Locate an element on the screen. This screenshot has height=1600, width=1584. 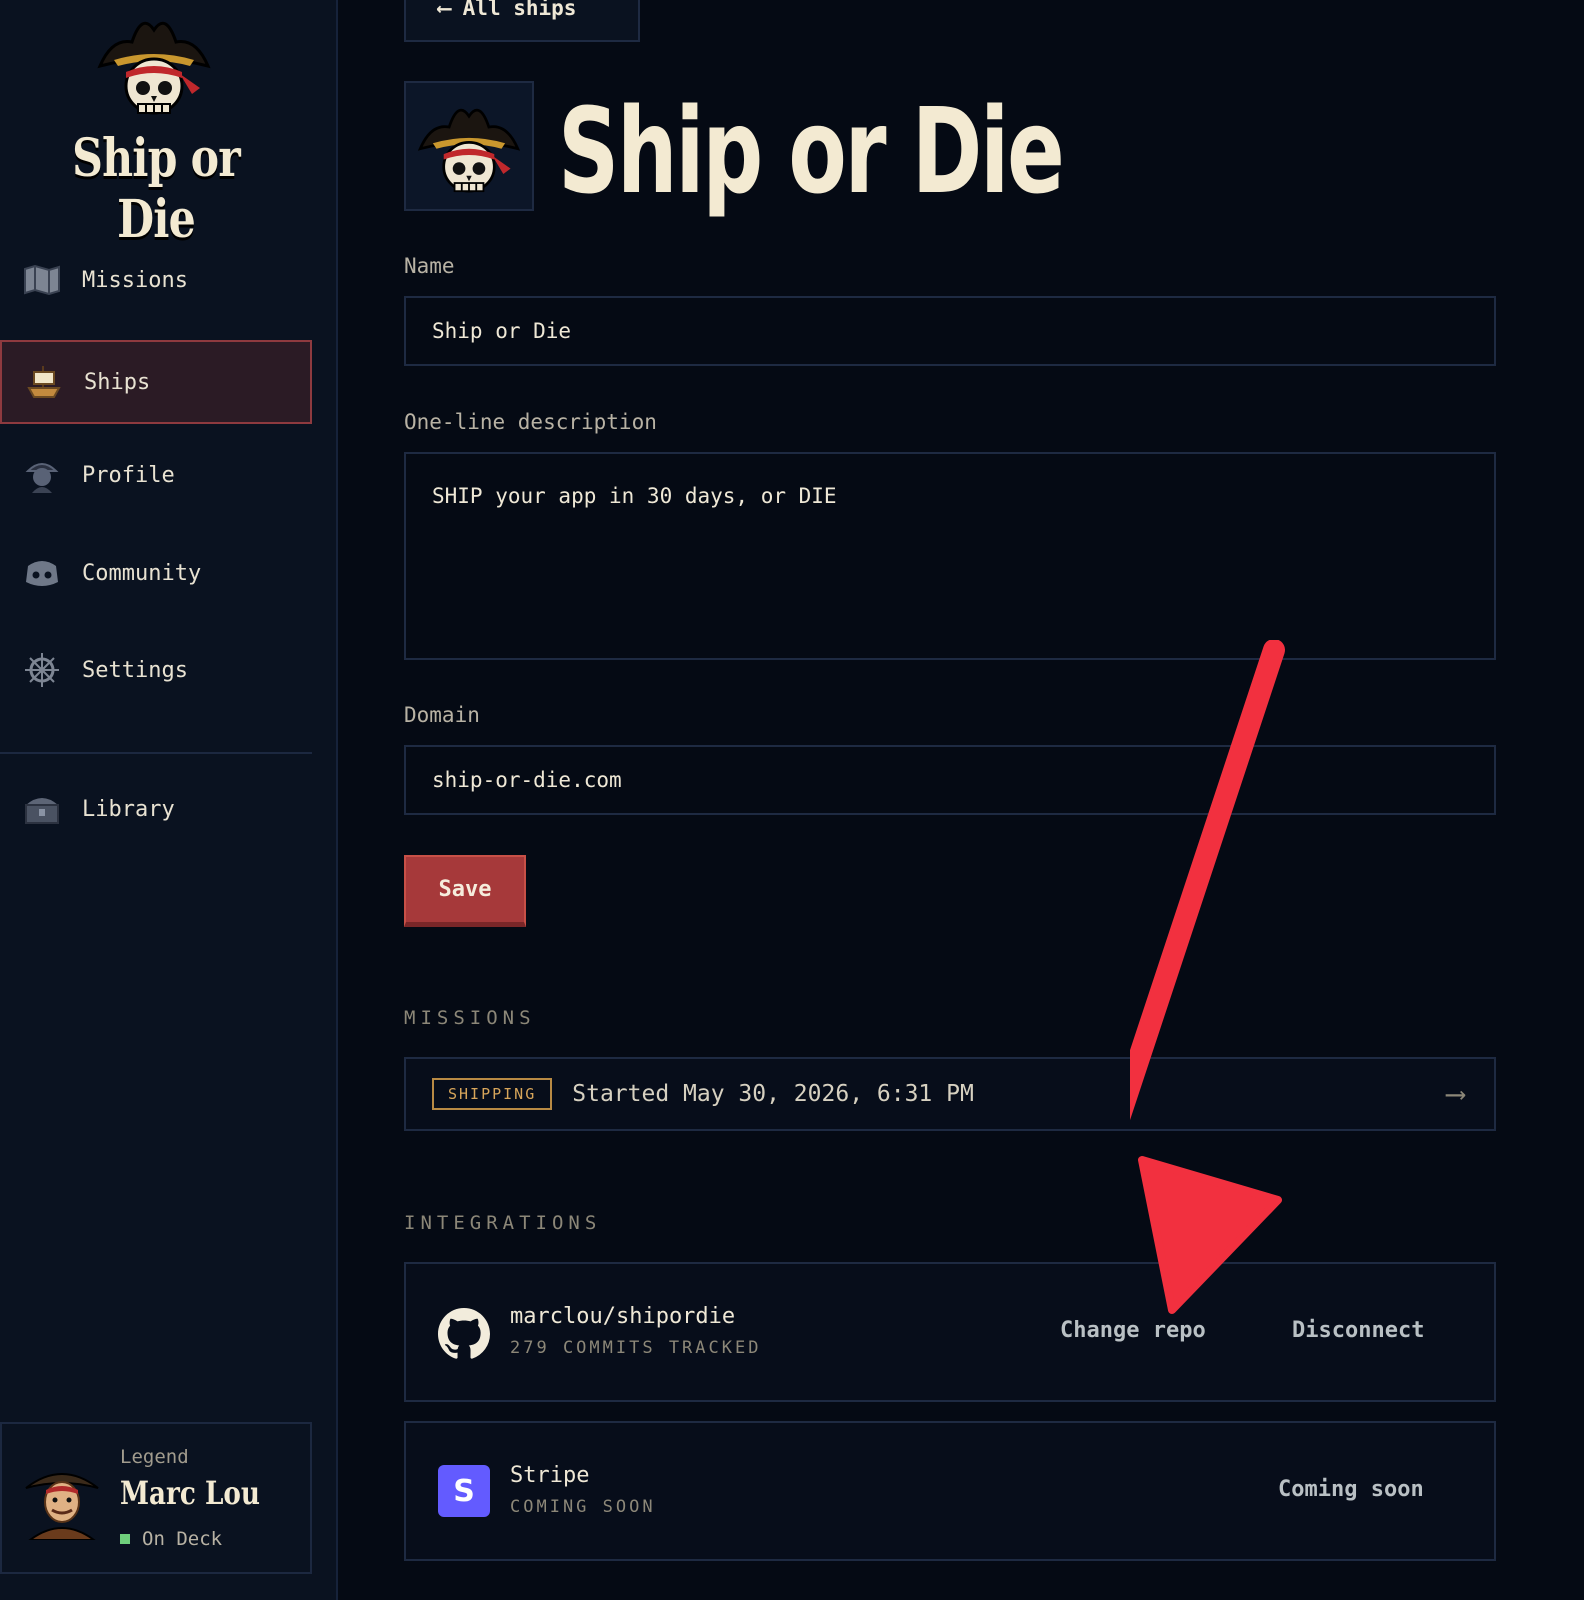
ship-avatar is located at coordinates (469, 146).